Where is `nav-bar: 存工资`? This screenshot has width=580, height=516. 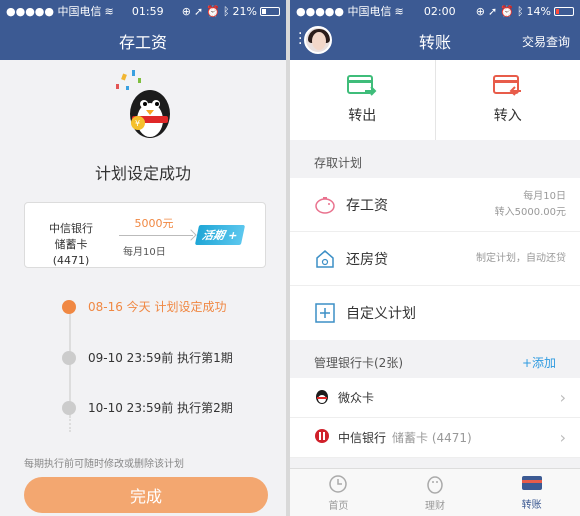 nav-bar: 存工资 is located at coordinates (143, 41).